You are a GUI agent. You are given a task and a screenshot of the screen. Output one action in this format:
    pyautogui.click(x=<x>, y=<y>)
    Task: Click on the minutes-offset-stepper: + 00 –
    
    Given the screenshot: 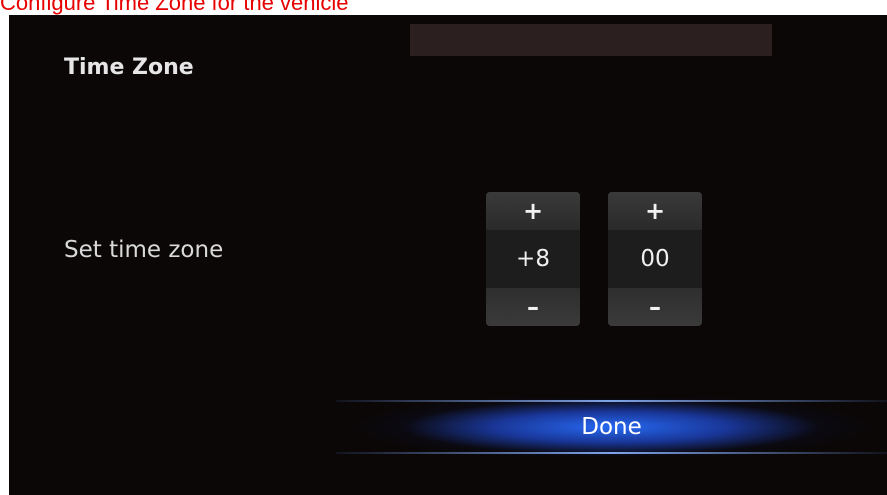 What is the action you would take?
    pyautogui.click(x=655, y=259)
    